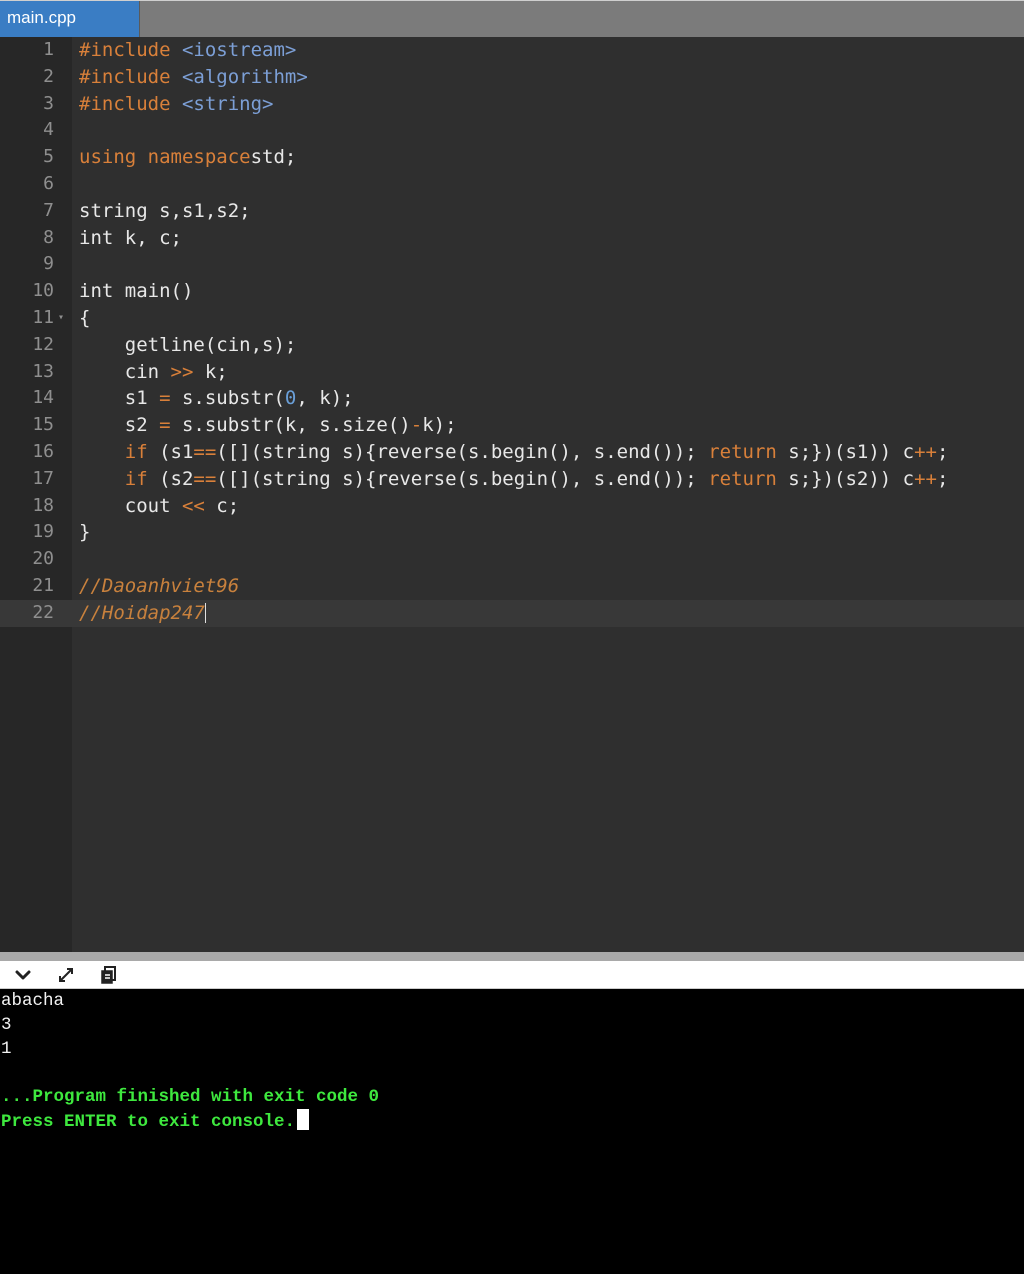  What do you see at coordinates (119, 425) in the screenshot?
I see `code-token: s2` at bounding box center [119, 425].